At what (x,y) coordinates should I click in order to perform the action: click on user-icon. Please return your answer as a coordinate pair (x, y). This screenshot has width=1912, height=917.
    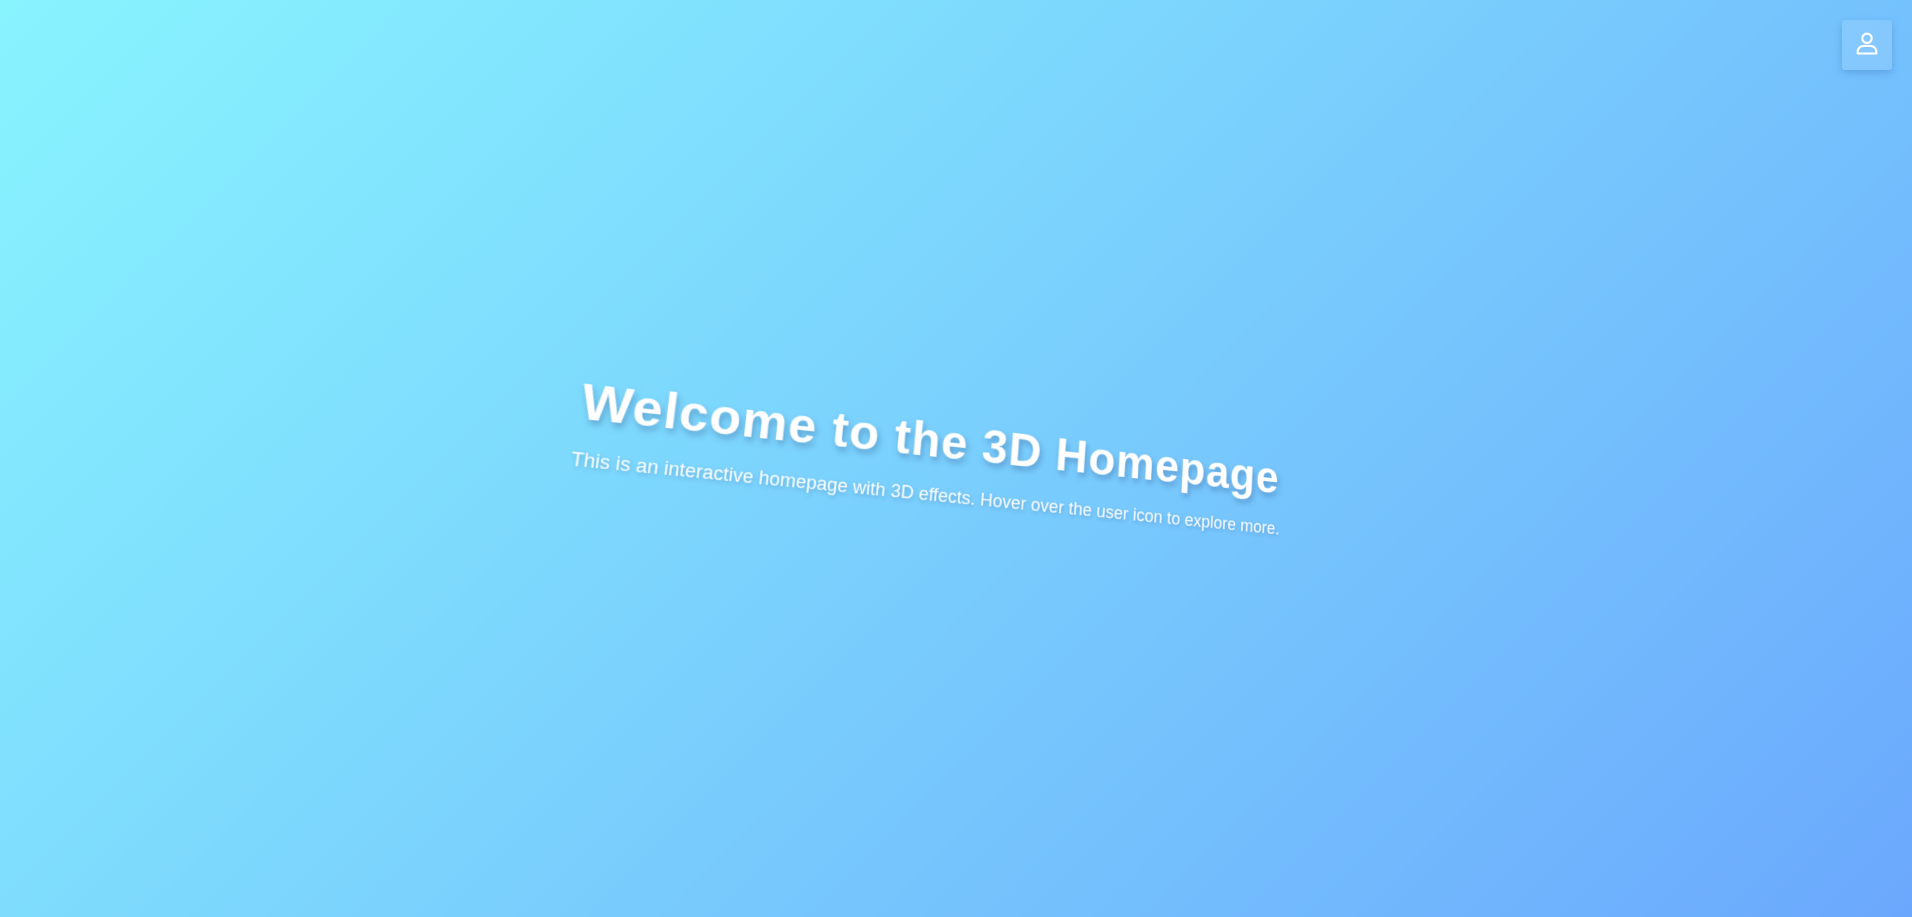
    Looking at the image, I should click on (1867, 45).